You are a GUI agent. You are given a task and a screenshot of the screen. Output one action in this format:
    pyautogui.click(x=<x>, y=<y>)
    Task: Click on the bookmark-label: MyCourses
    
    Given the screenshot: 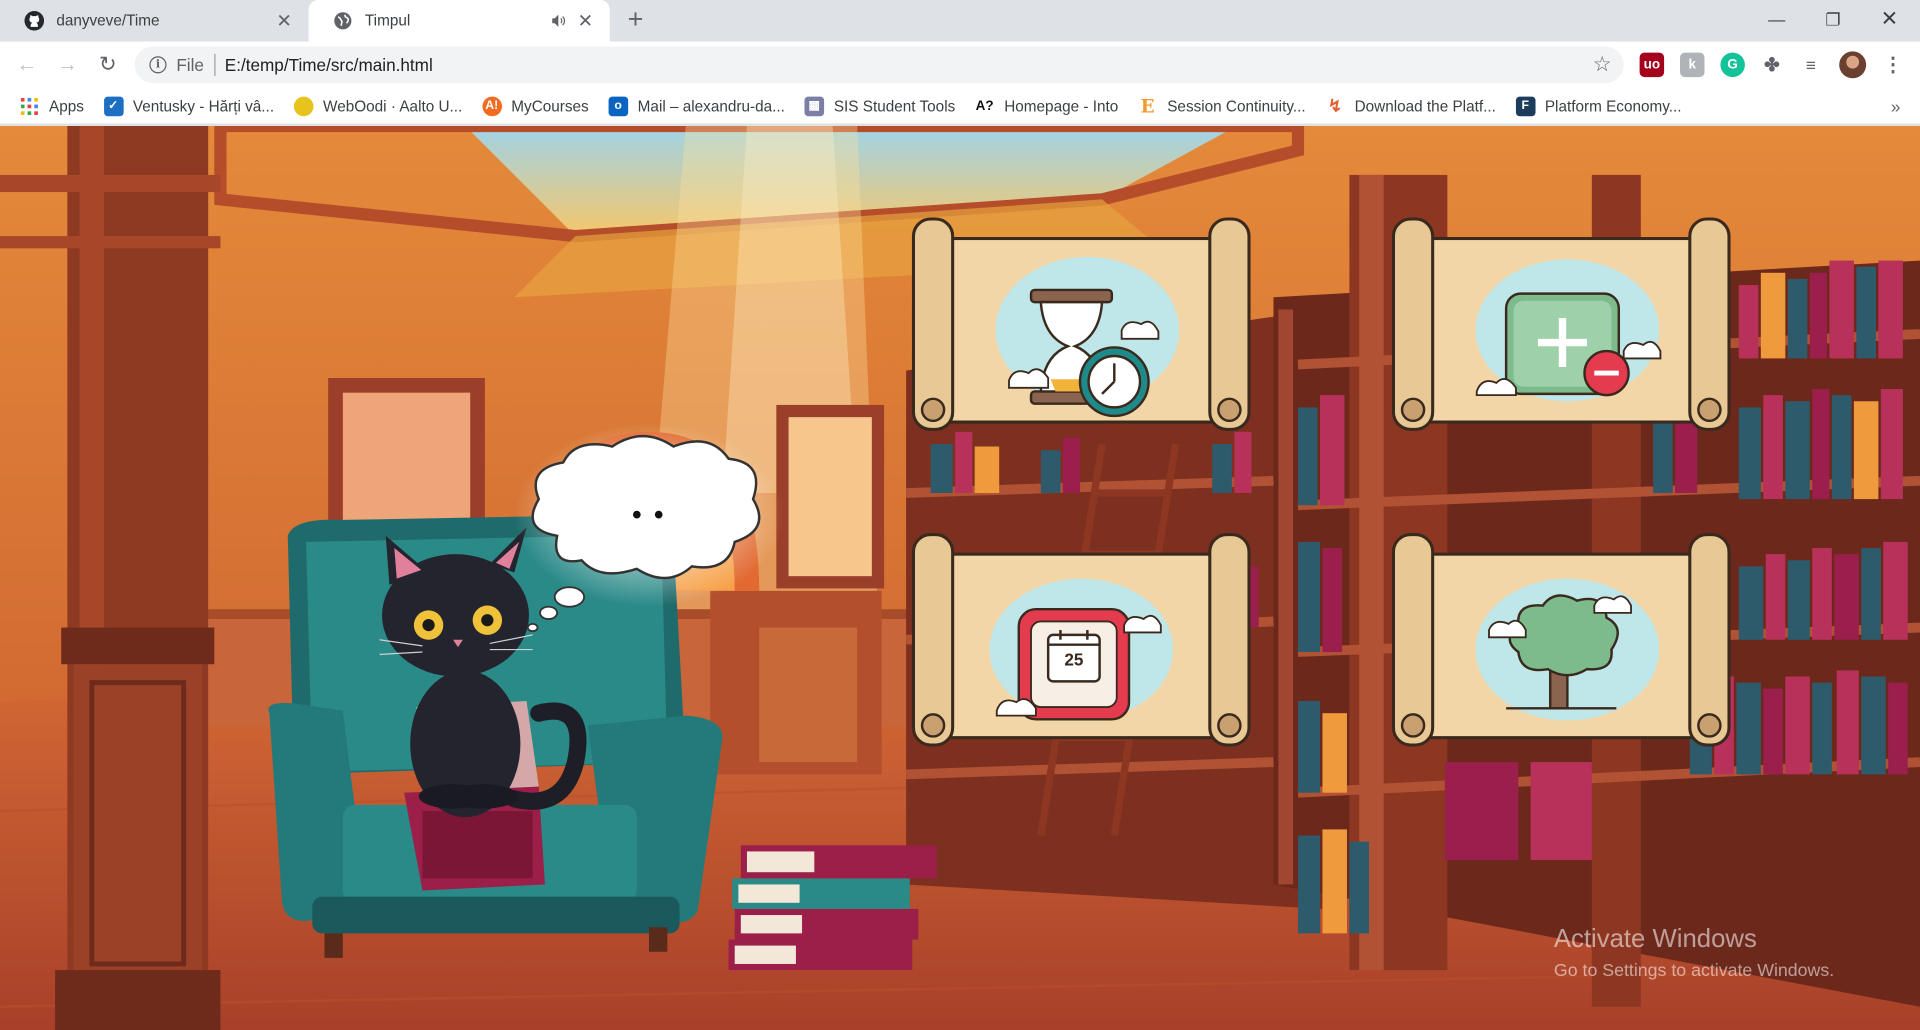 What is the action you would take?
    pyautogui.click(x=550, y=106)
    